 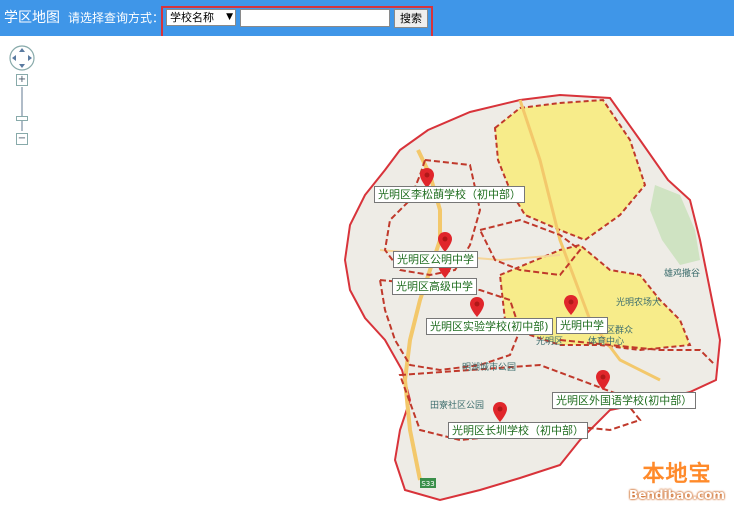 I want to click on zoom-in-button: +, so click(x=22, y=80).